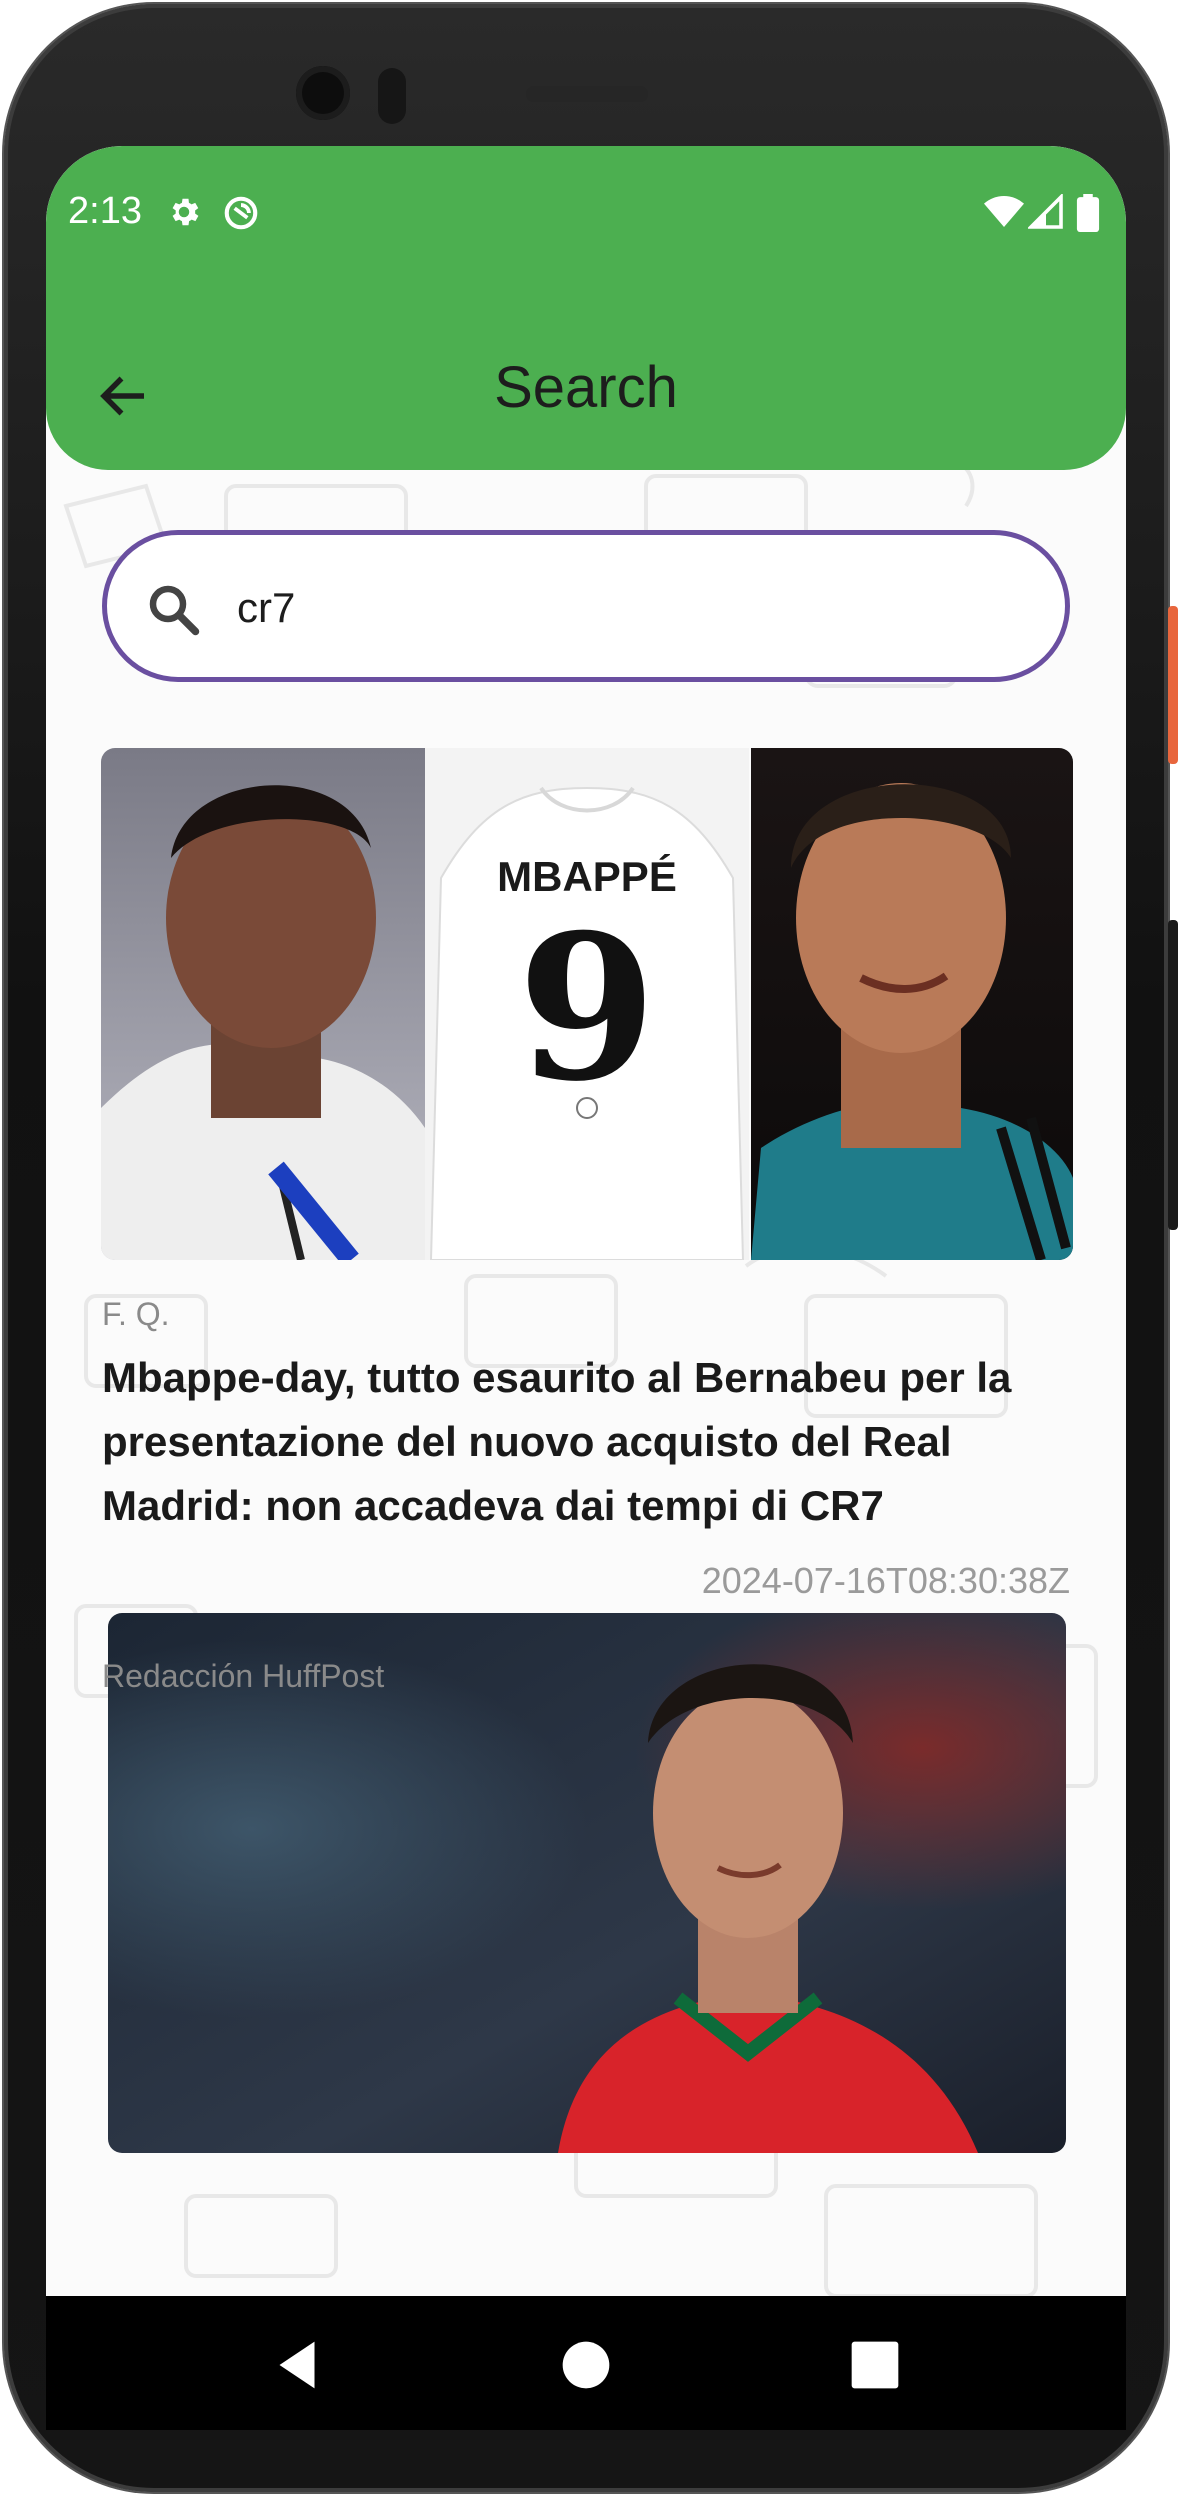  I want to click on front-camera, so click(323, 93).